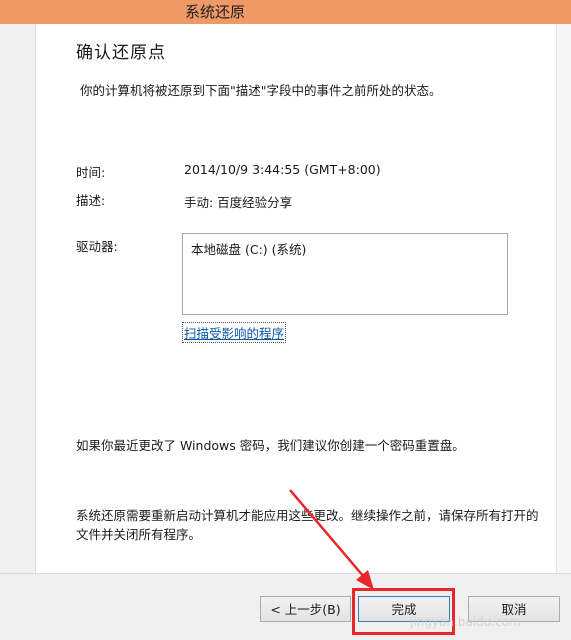 The image size is (571, 640). I want to click on right-side-panel, so click(563, 298).